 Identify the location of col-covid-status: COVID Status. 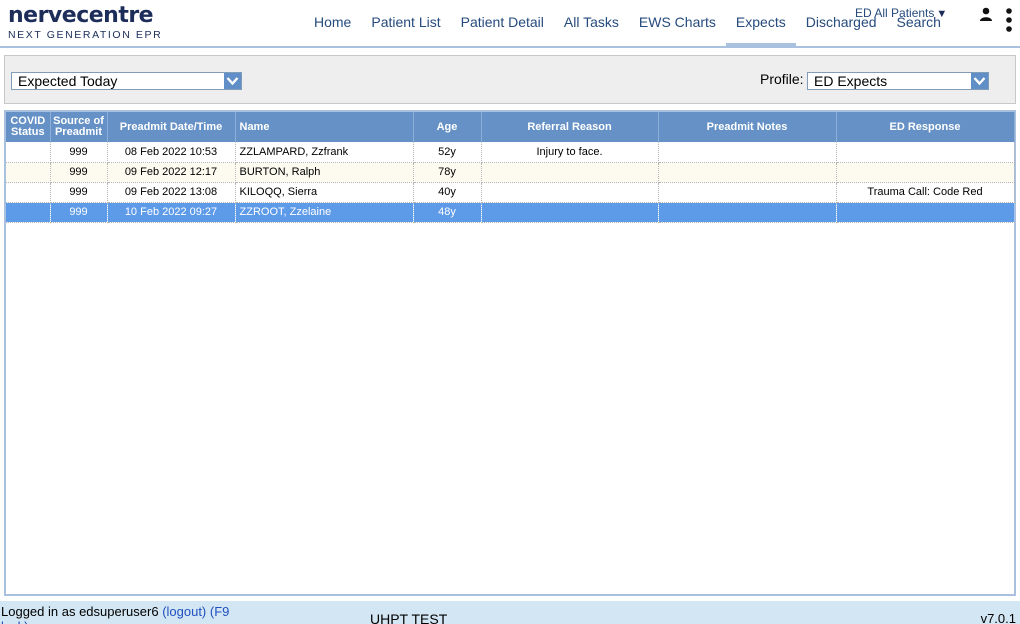
(28, 127).